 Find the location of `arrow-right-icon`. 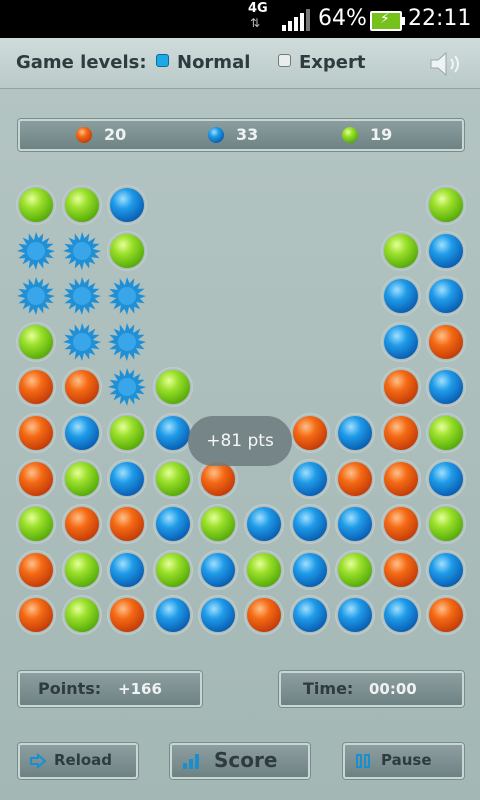

arrow-right-icon is located at coordinates (38, 761).